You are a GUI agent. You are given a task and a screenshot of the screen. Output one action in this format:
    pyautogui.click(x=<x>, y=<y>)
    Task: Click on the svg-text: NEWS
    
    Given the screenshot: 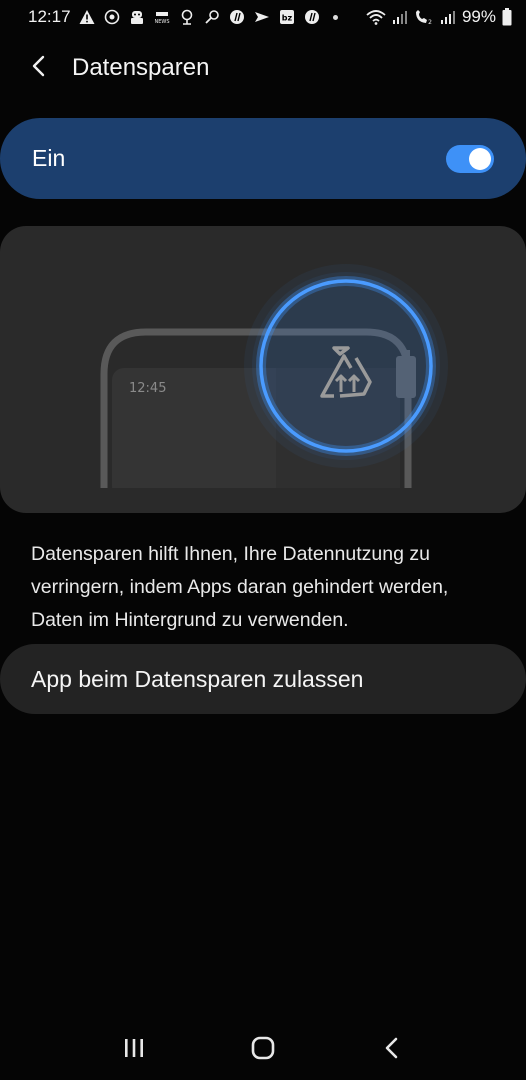 What is the action you would take?
    pyautogui.click(x=161, y=22)
    